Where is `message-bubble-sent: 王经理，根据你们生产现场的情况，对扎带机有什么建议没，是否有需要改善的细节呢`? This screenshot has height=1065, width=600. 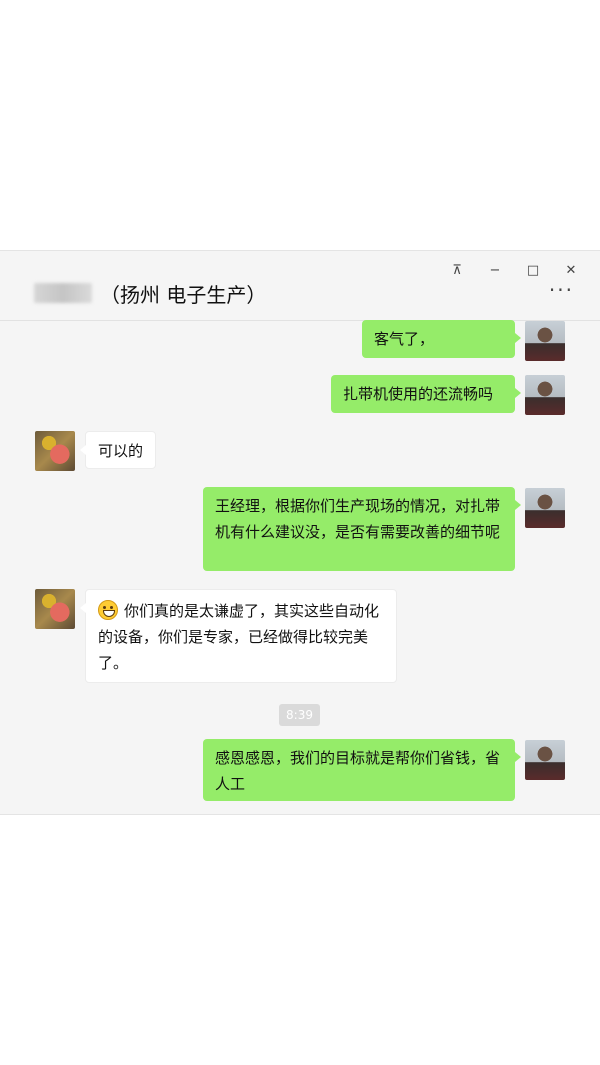 message-bubble-sent: 王经理，根据你们生产现场的情况，对扎带机有什么建议没，是否有需要改善的细节呢 is located at coordinates (362, 529).